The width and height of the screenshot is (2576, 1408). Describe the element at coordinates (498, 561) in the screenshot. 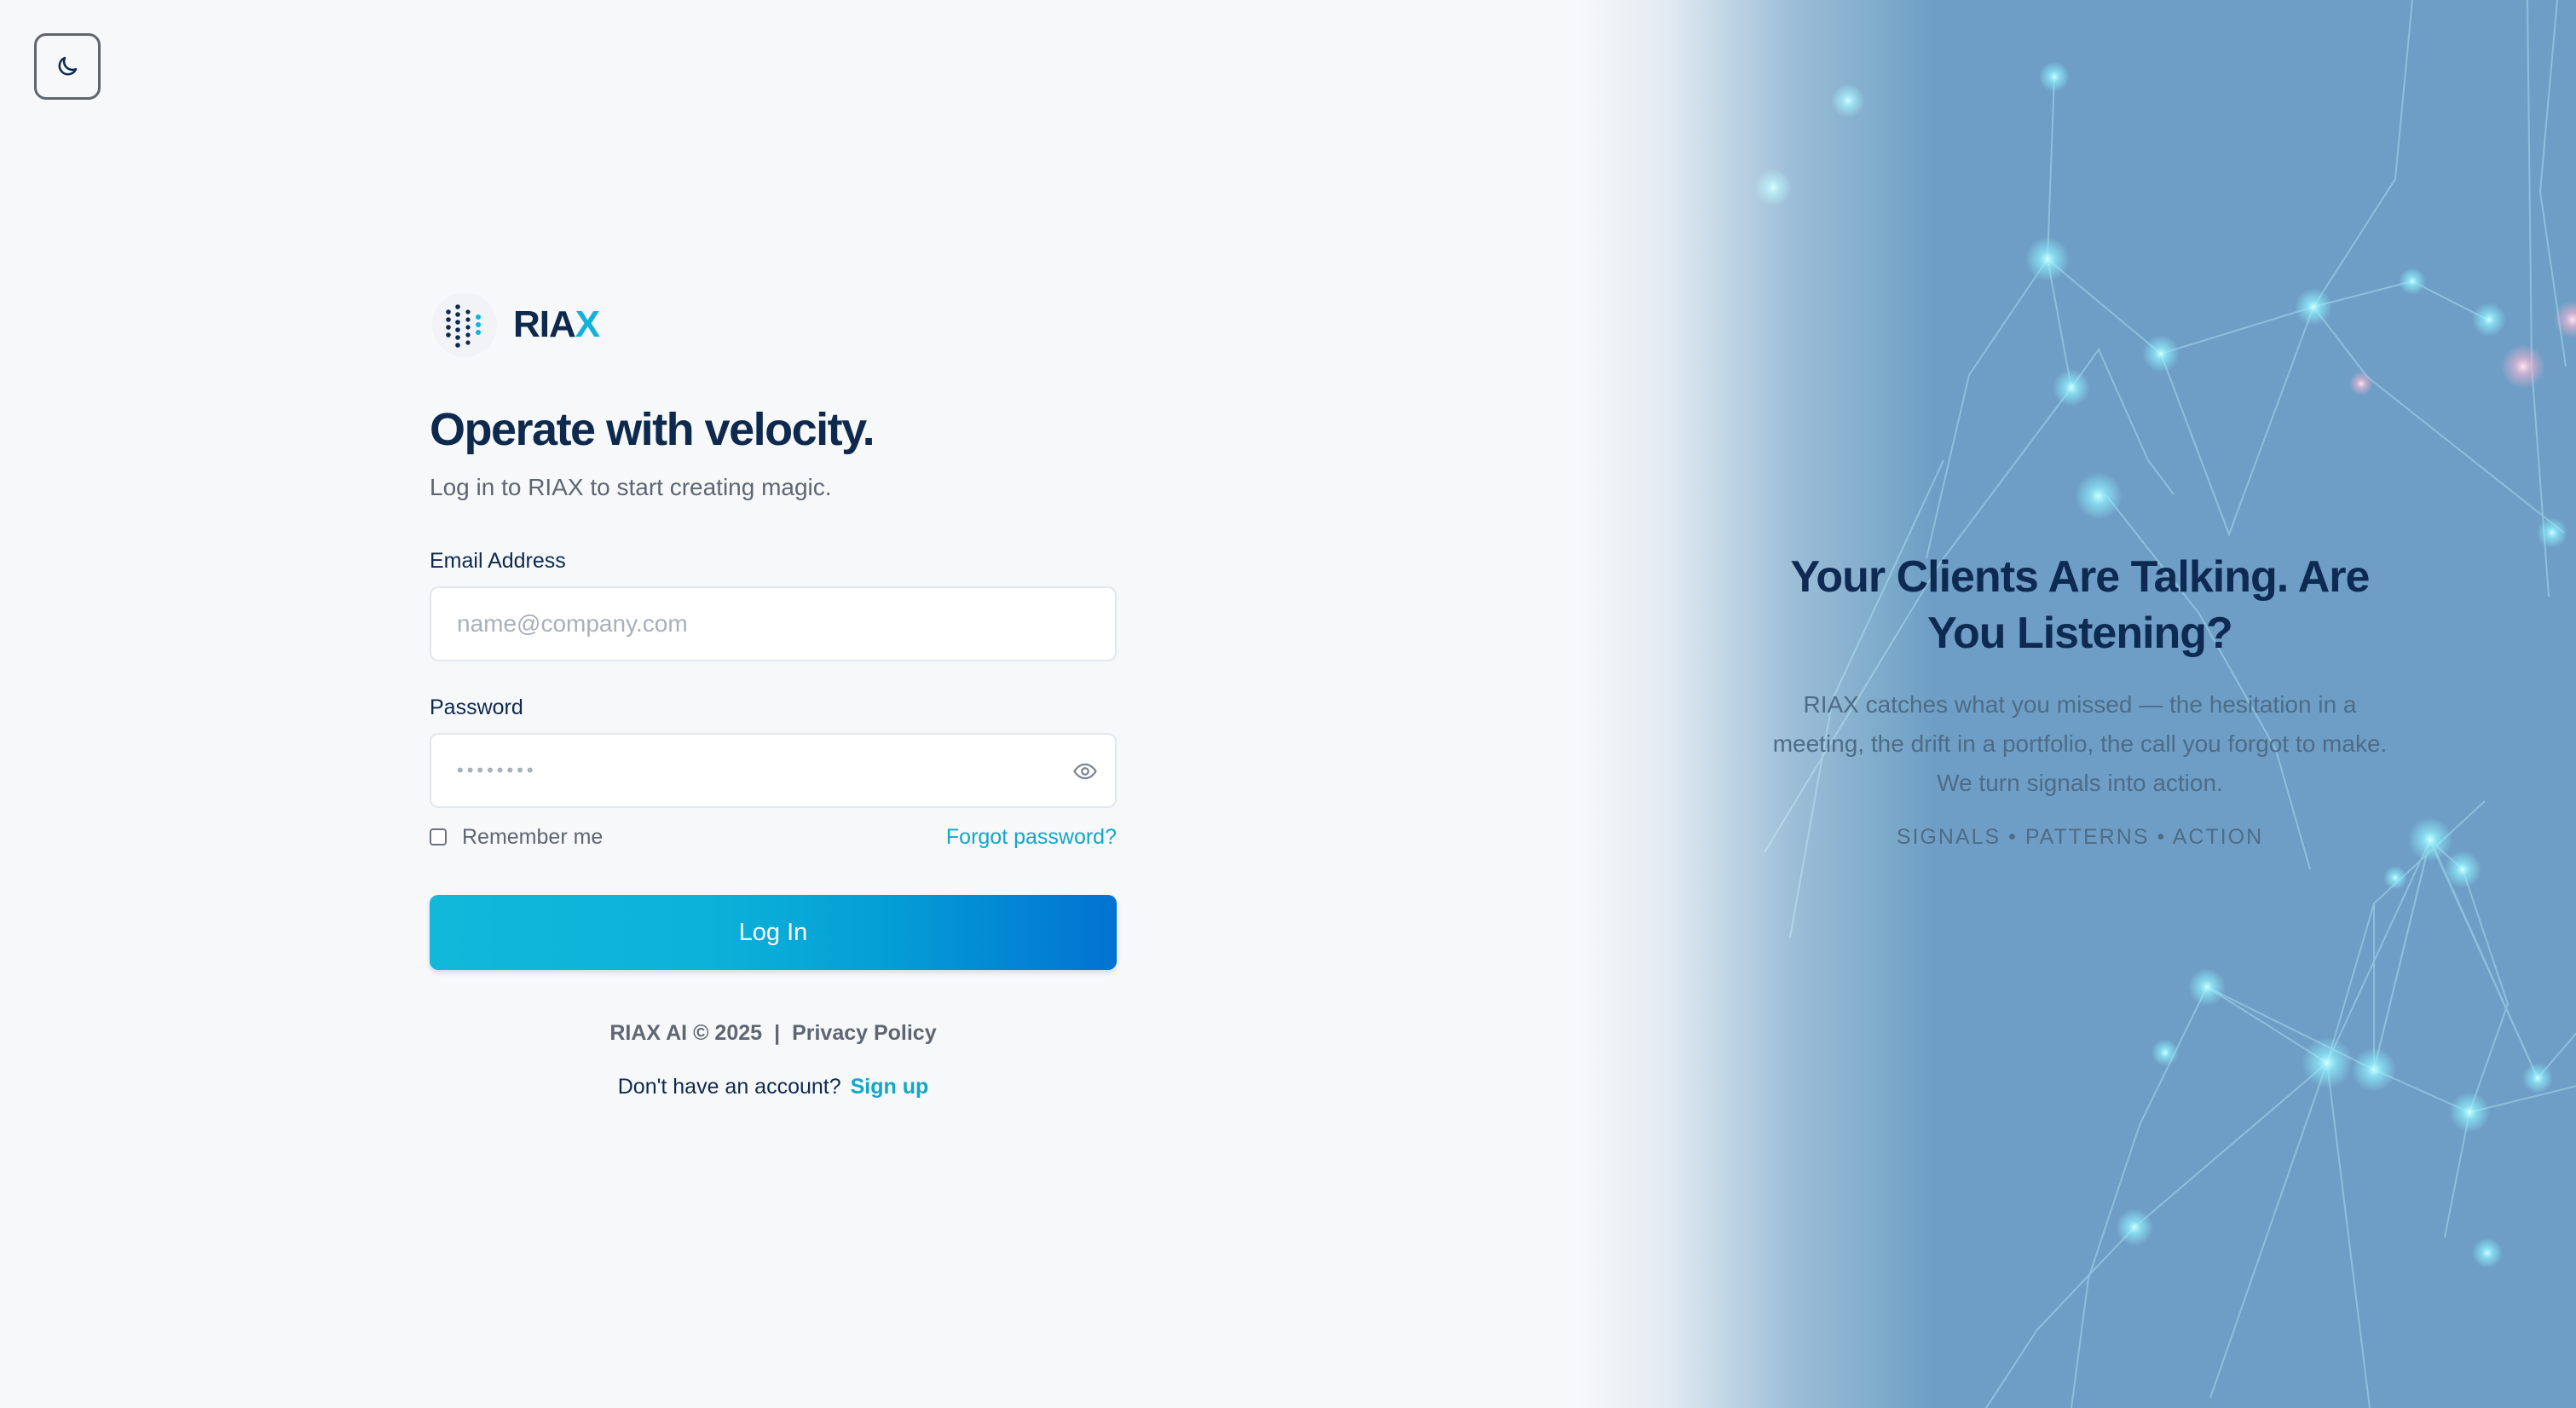

I see `email-label: Email Address` at that location.